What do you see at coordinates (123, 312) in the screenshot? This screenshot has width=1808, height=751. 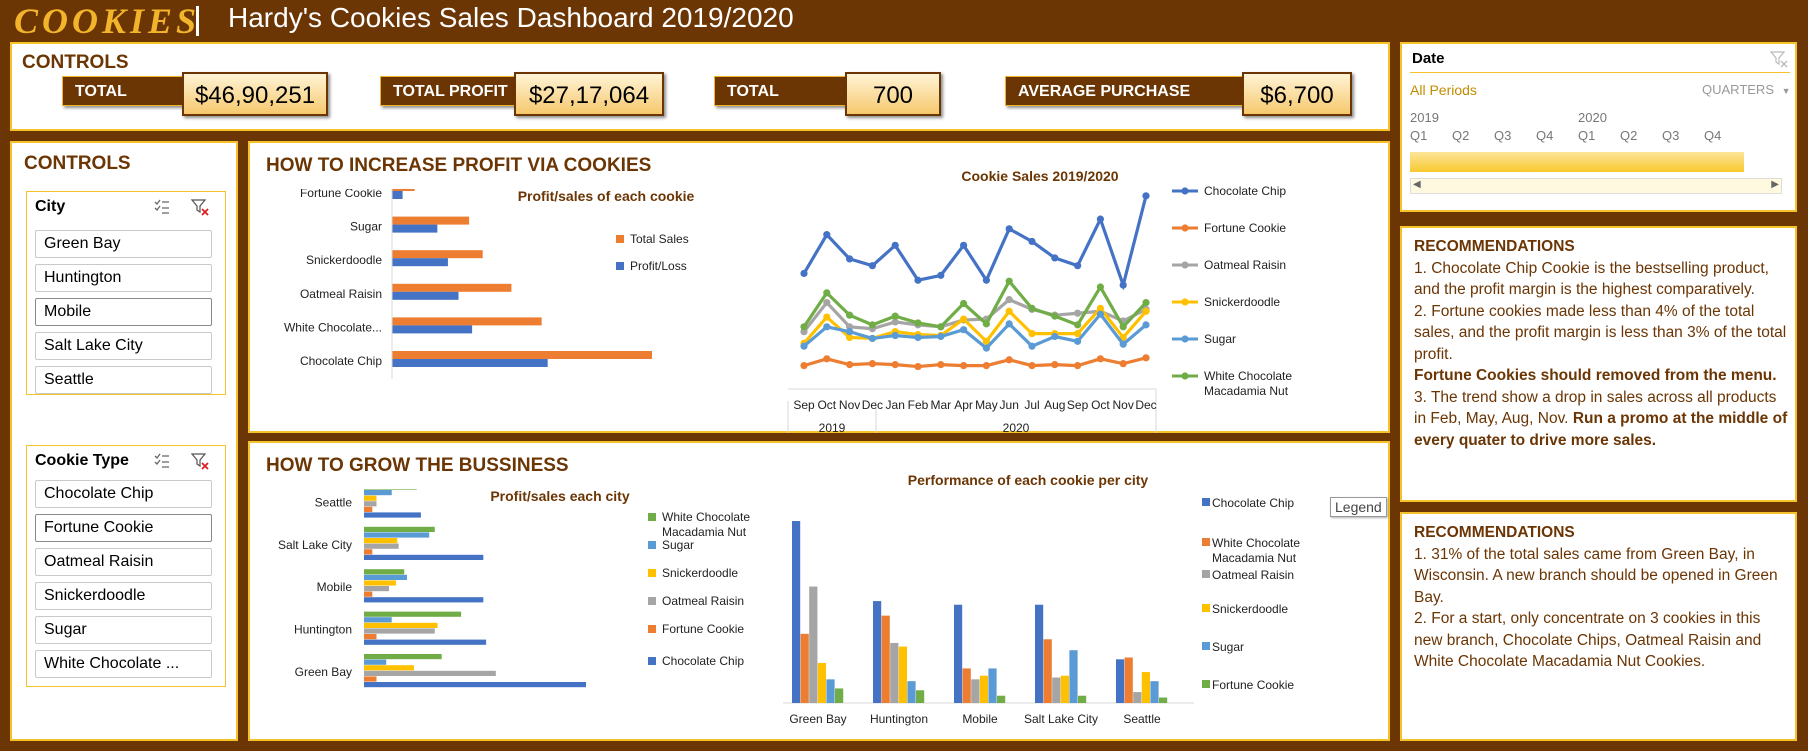 I see `city-slicer-item: Mobile` at bounding box center [123, 312].